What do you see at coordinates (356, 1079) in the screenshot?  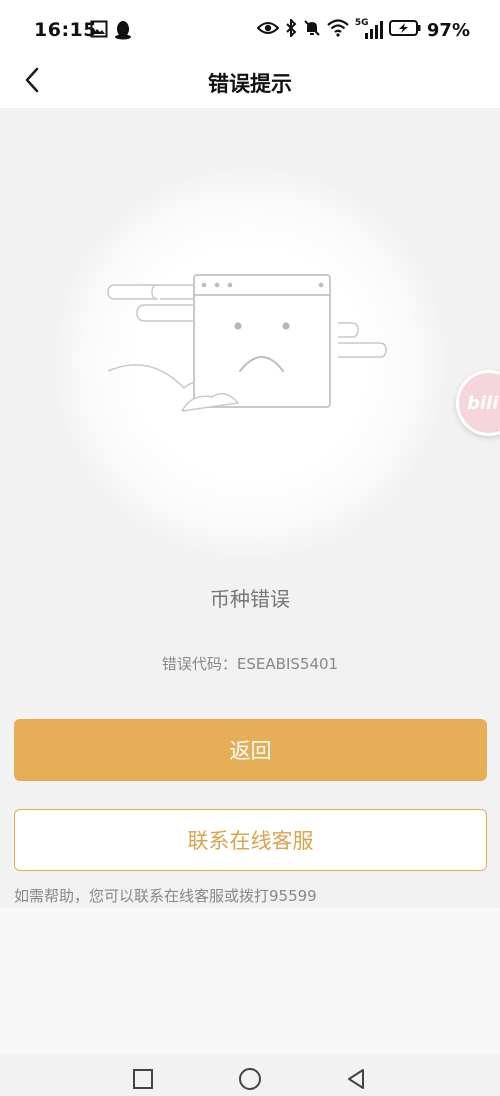 I see `back-triangle-icon` at bounding box center [356, 1079].